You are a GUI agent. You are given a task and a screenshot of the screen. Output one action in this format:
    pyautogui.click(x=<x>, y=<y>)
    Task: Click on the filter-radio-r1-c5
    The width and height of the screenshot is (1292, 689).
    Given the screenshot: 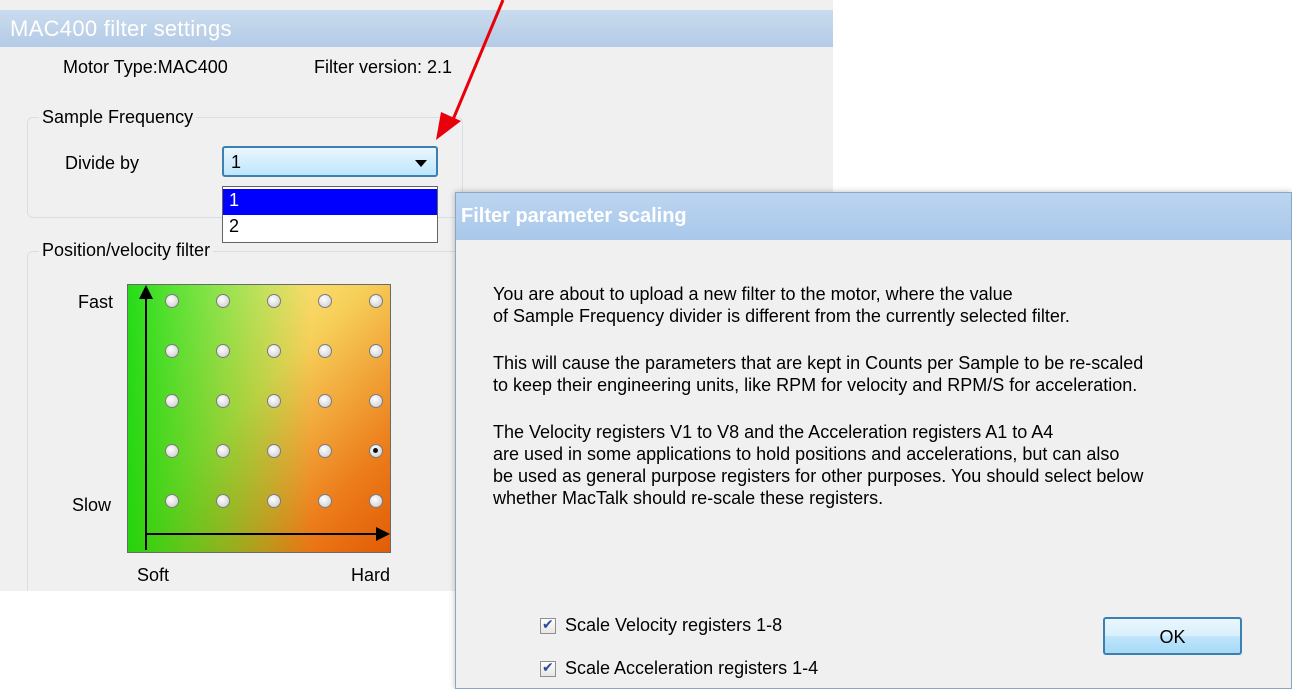 What is the action you would take?
    pyautogui.click(x=376, y=301)
    